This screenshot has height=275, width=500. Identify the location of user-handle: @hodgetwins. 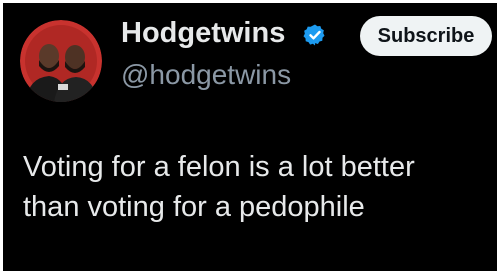
(206, 75).